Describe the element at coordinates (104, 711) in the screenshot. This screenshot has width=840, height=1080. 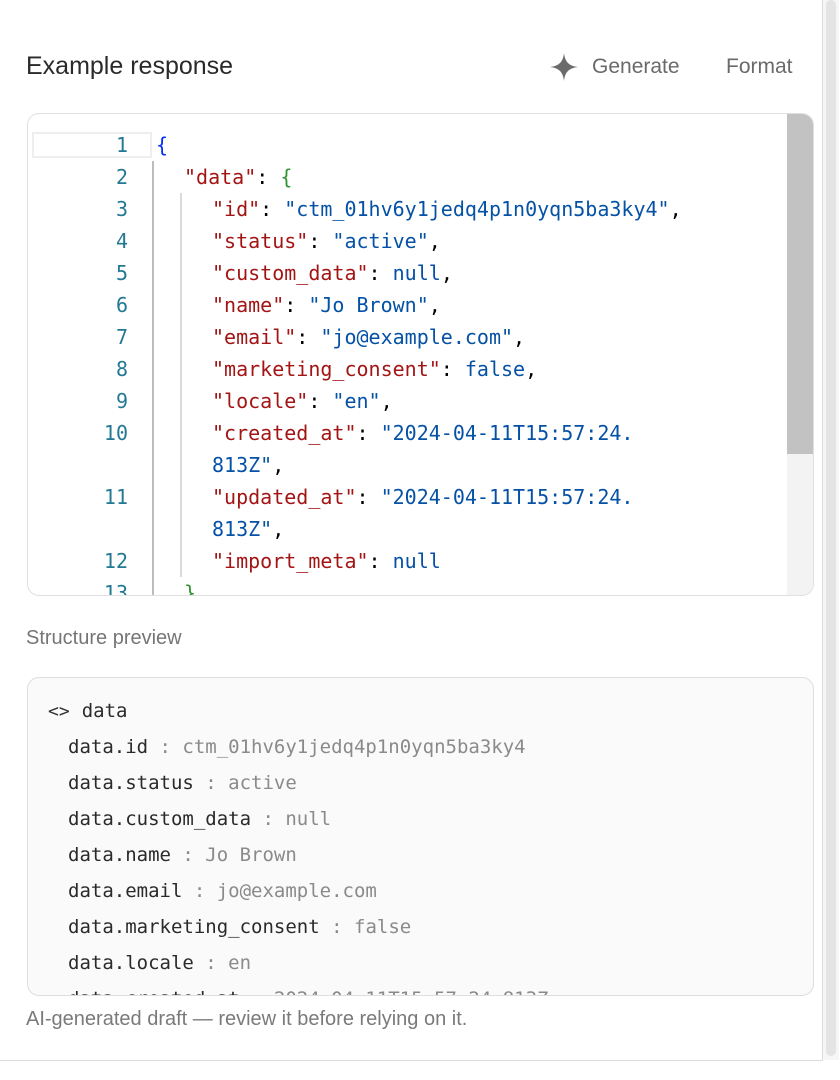
I see `preview-root-label: data` at that location.